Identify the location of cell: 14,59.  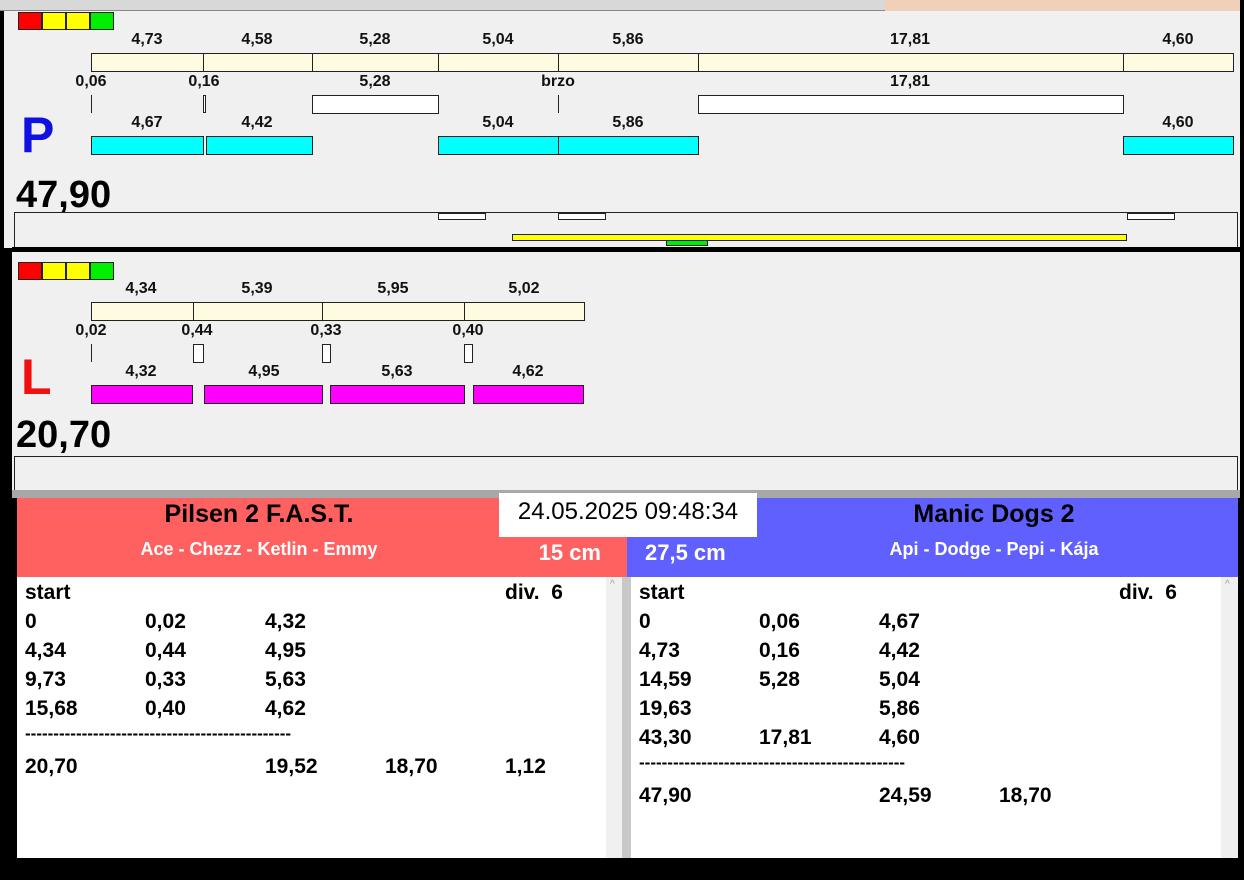
(665, 679).